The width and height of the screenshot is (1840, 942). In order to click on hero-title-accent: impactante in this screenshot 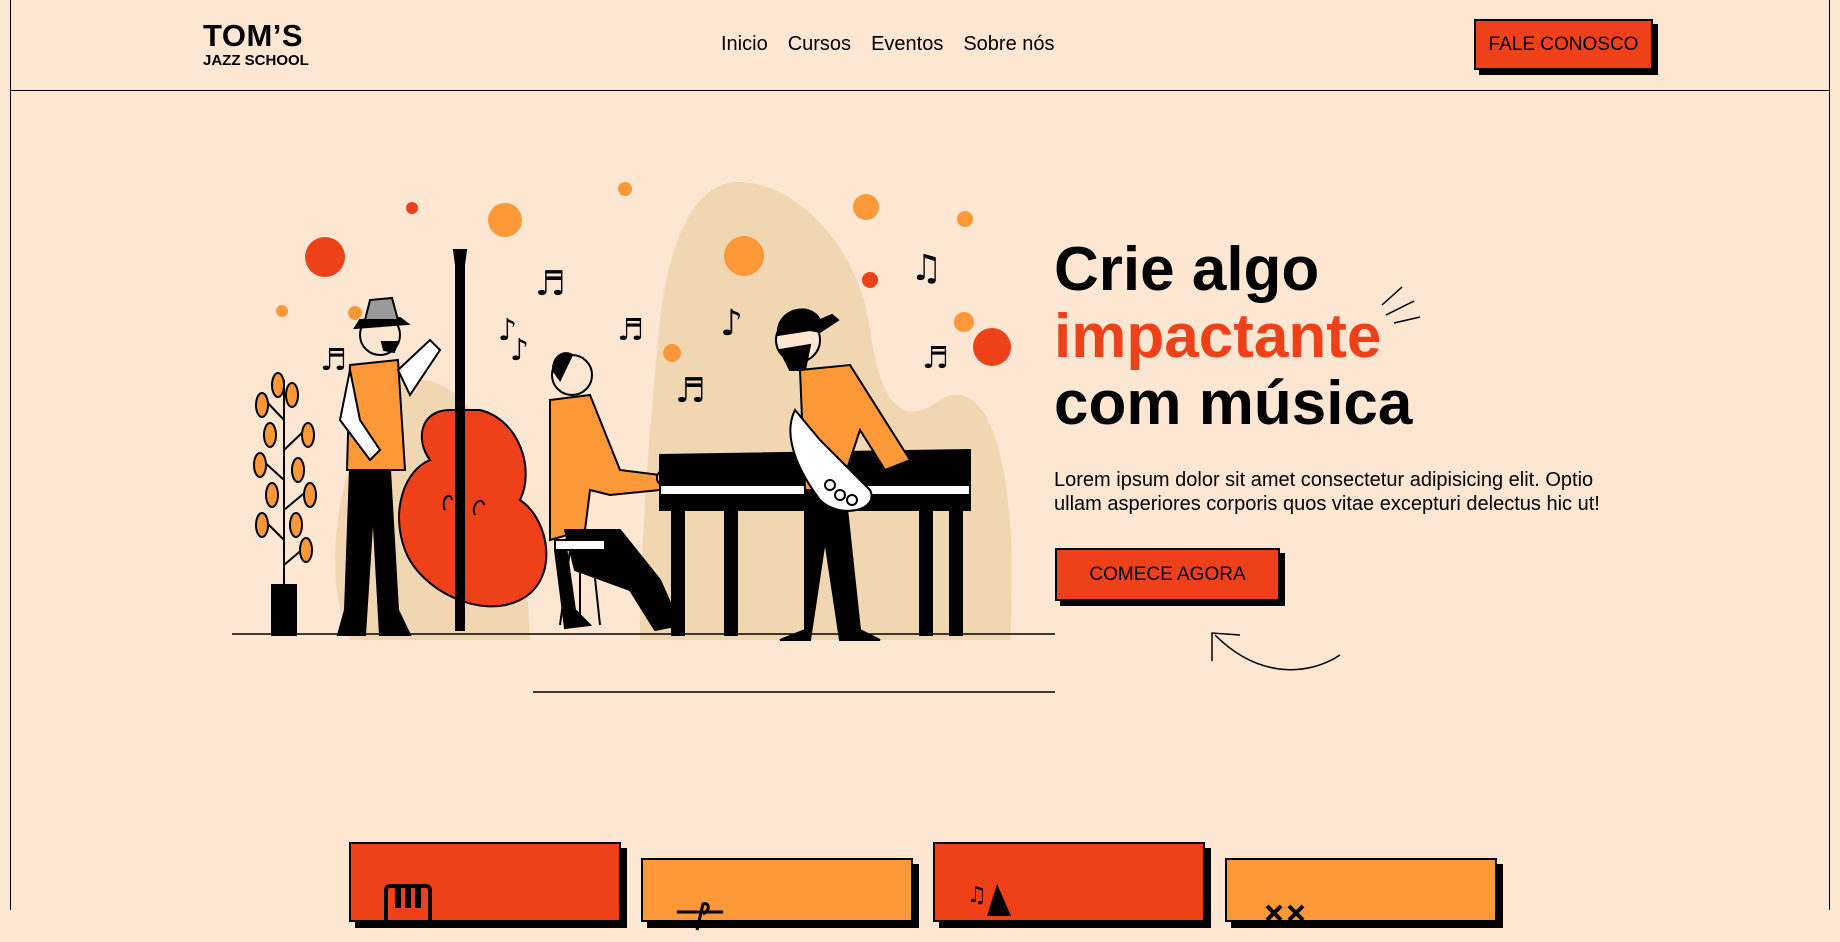, I will do `click(1218, 336)`.